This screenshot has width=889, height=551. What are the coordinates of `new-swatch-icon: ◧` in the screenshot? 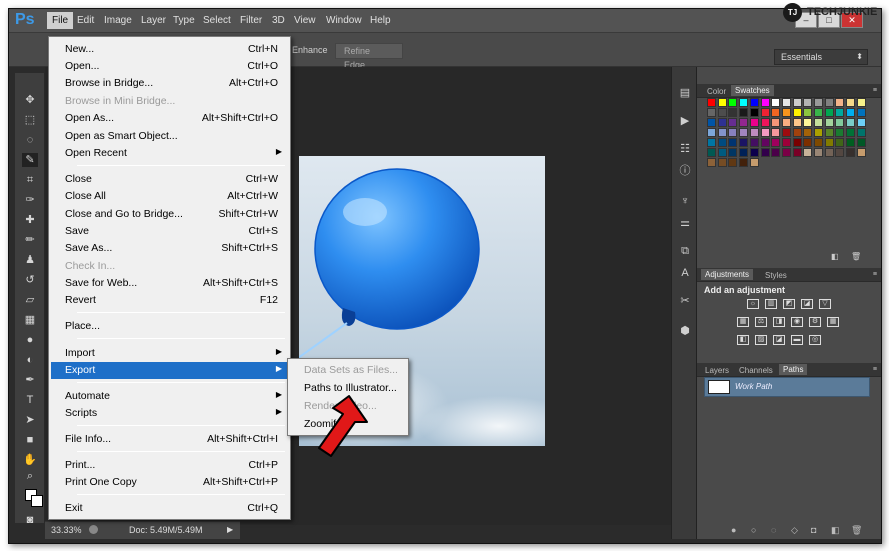 It's located at (835, 256).